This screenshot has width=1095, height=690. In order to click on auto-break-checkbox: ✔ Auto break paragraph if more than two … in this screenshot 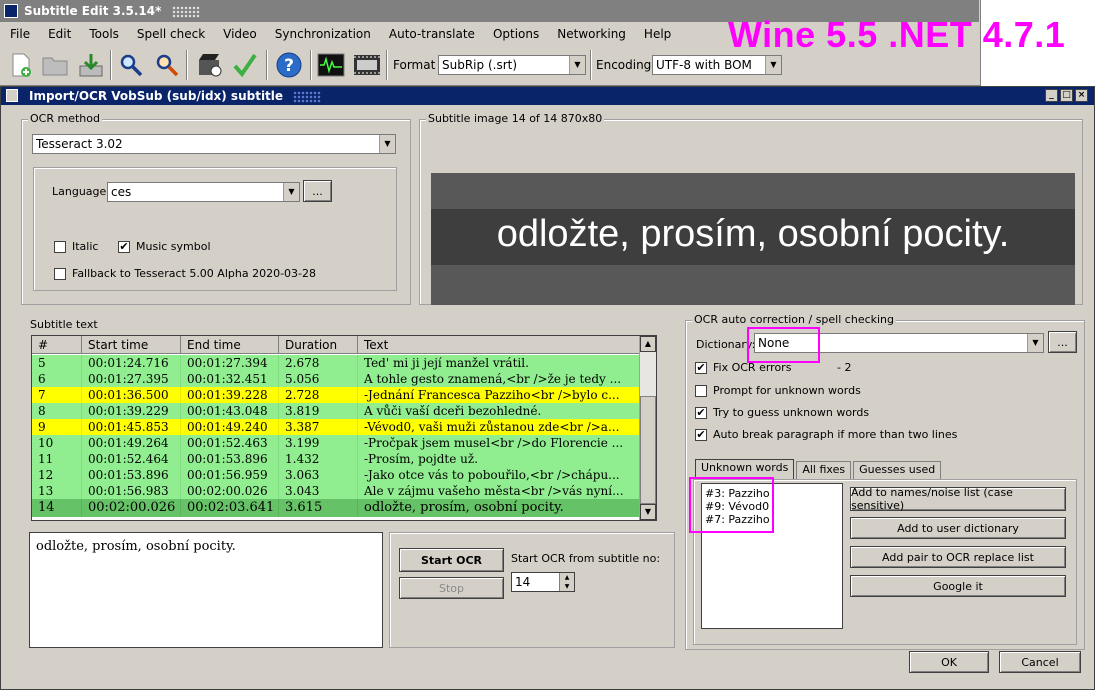, I will do `click(826, 434)`.